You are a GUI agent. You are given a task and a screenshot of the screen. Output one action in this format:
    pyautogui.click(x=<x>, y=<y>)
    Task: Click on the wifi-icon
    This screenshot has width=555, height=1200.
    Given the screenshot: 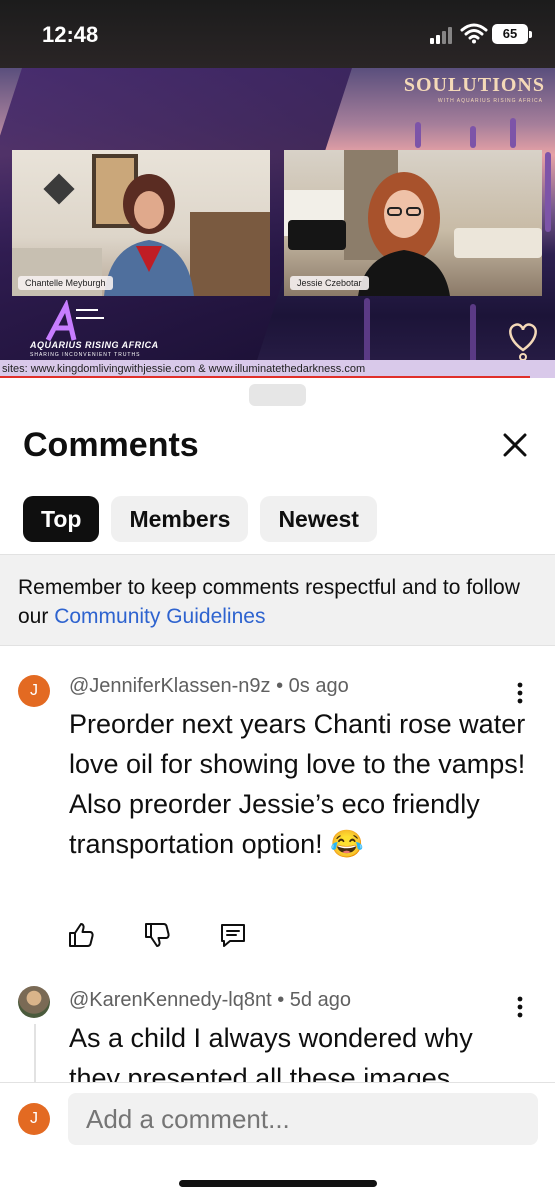 What is the action you would take?
    pyautogui.click(x=474, y=33)
    